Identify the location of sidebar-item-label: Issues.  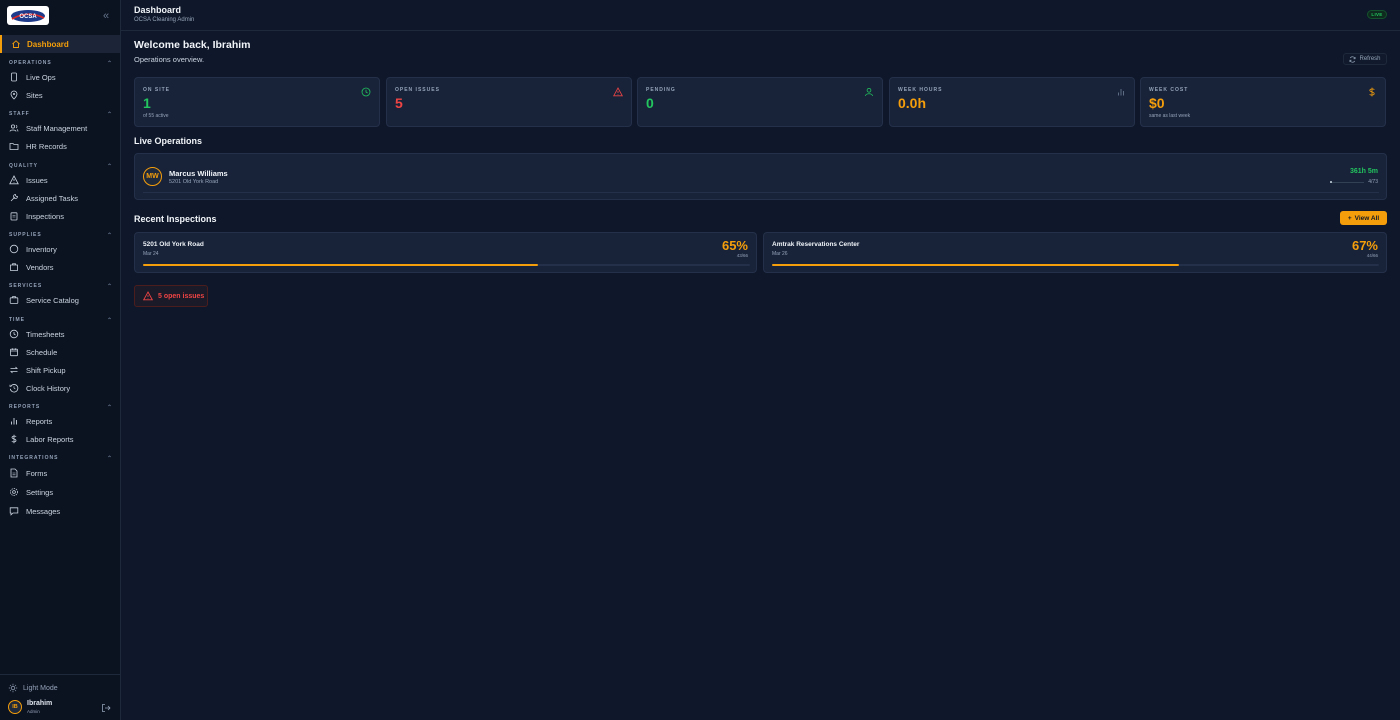
(37, 180).